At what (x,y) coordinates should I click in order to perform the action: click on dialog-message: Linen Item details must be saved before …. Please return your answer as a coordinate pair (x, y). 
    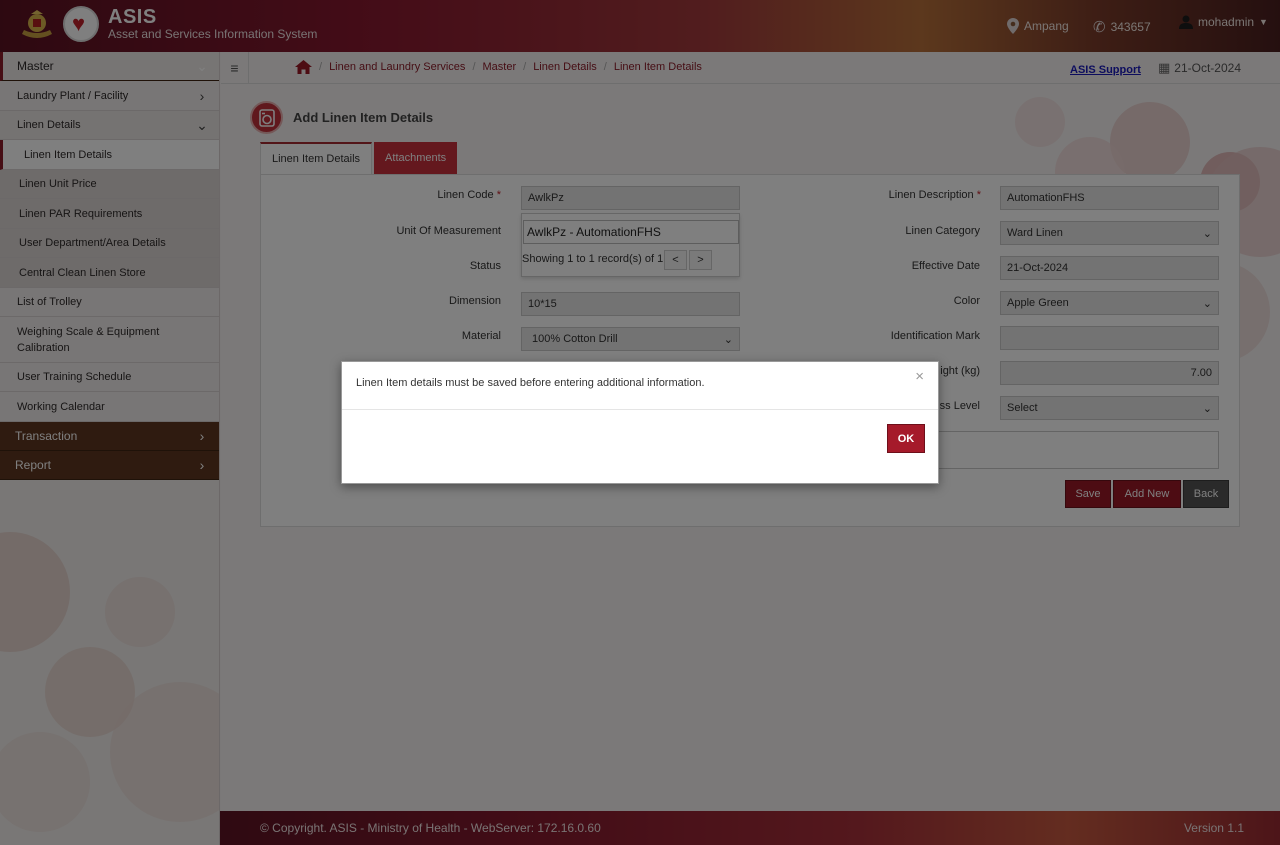
    Looking at the image, I should click on (530, 383).